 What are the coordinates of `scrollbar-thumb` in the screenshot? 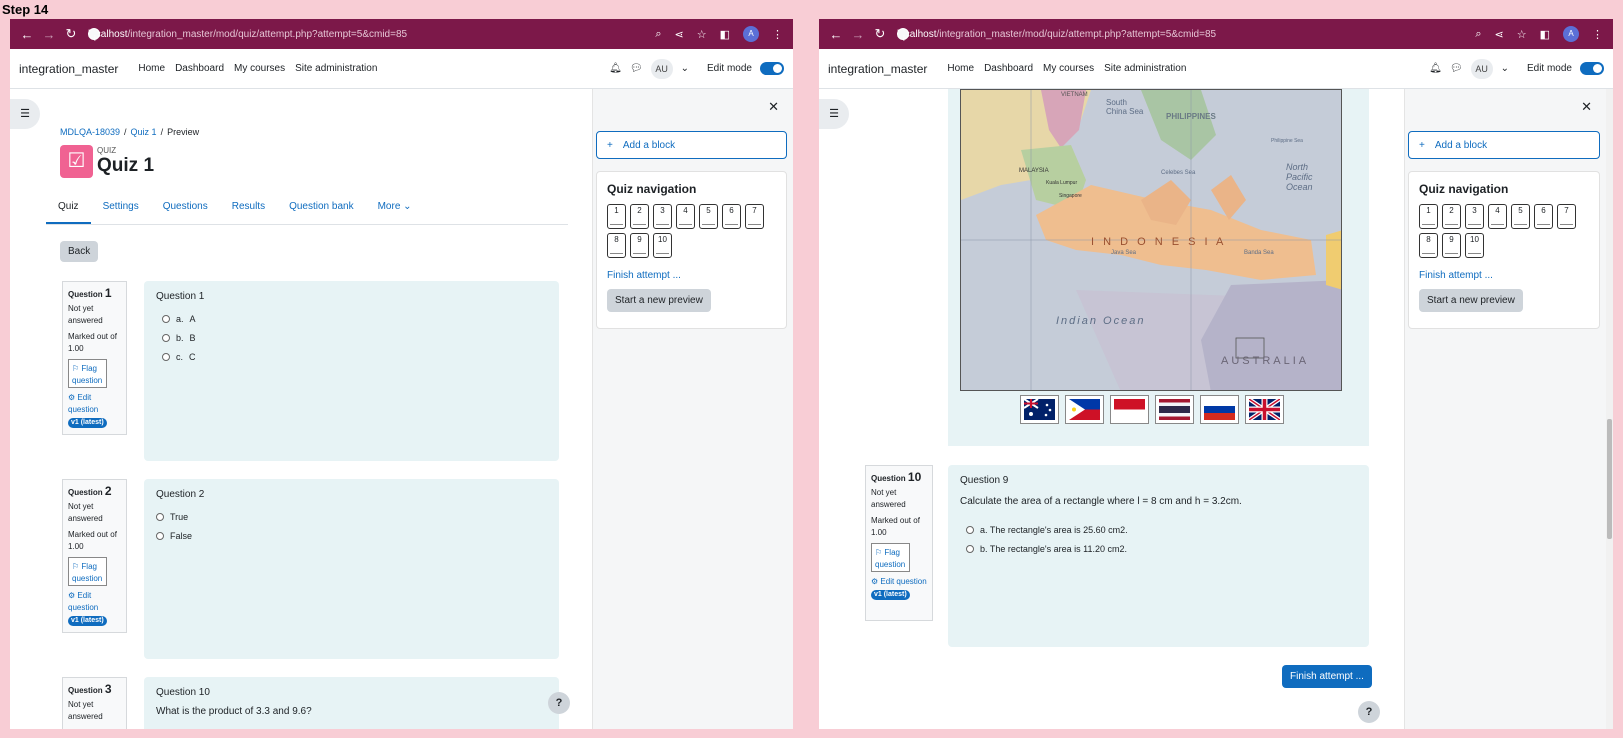 It's located at (1609, 479).